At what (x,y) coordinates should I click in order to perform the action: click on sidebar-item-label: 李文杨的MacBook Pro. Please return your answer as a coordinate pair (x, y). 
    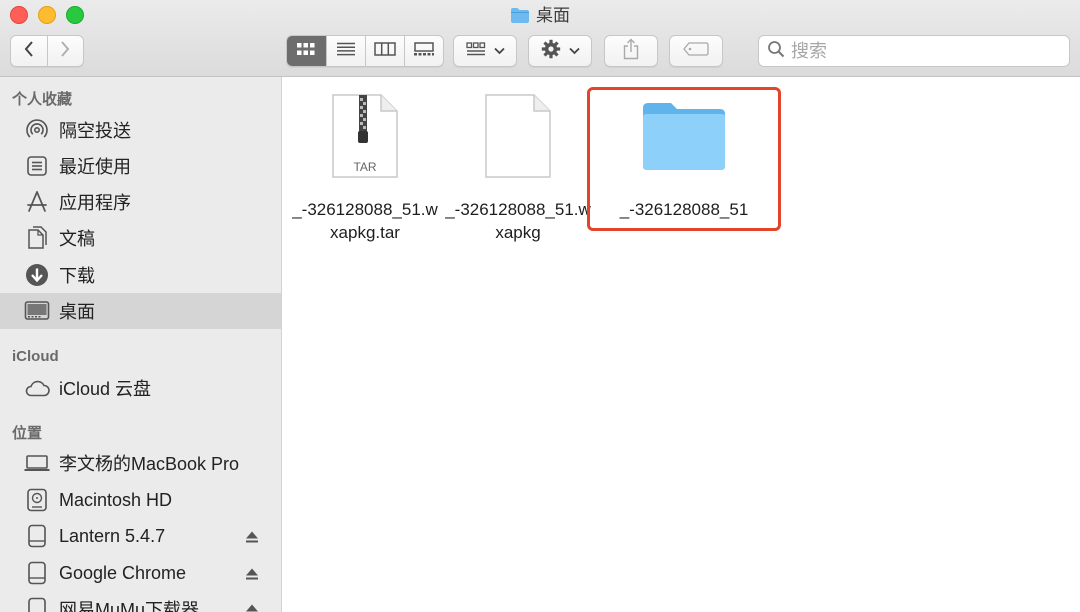
    Looking at the image, I should click on (149, 464).